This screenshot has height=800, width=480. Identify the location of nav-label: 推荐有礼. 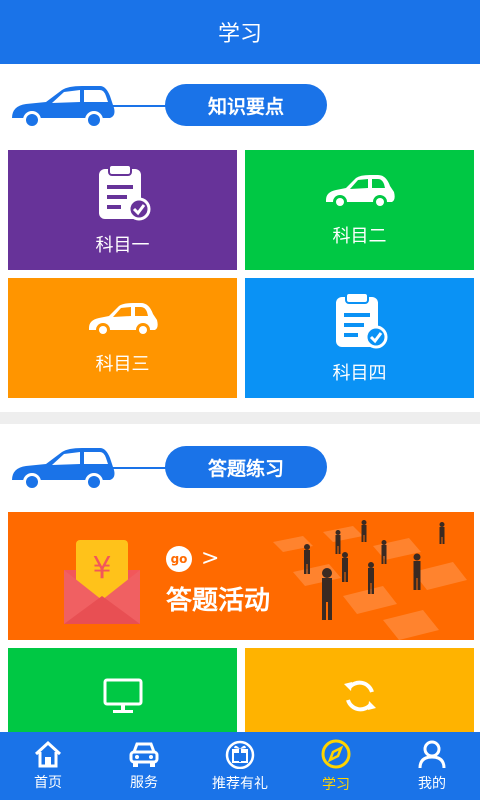
(240, 784).